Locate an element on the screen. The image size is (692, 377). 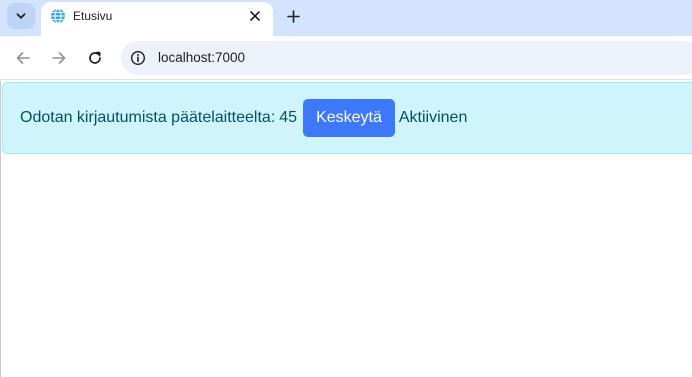
browser-tab: Etusivu is located at coordinates (157, 19).